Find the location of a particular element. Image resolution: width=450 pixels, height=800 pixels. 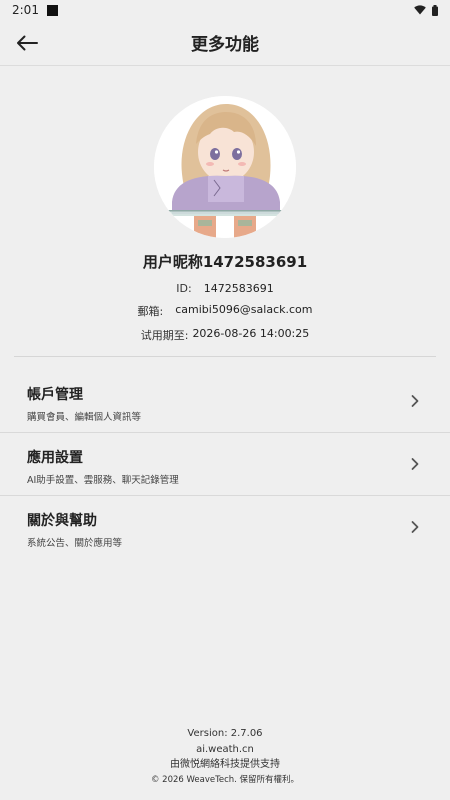

user-email-value: camibi5096@salack.com is located at coordinates (244, 309).